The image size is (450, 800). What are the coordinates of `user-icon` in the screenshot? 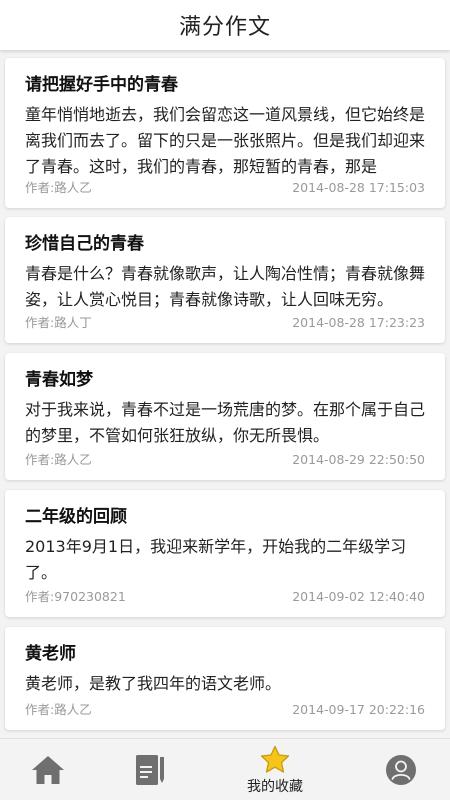 It's located at (401, 770).